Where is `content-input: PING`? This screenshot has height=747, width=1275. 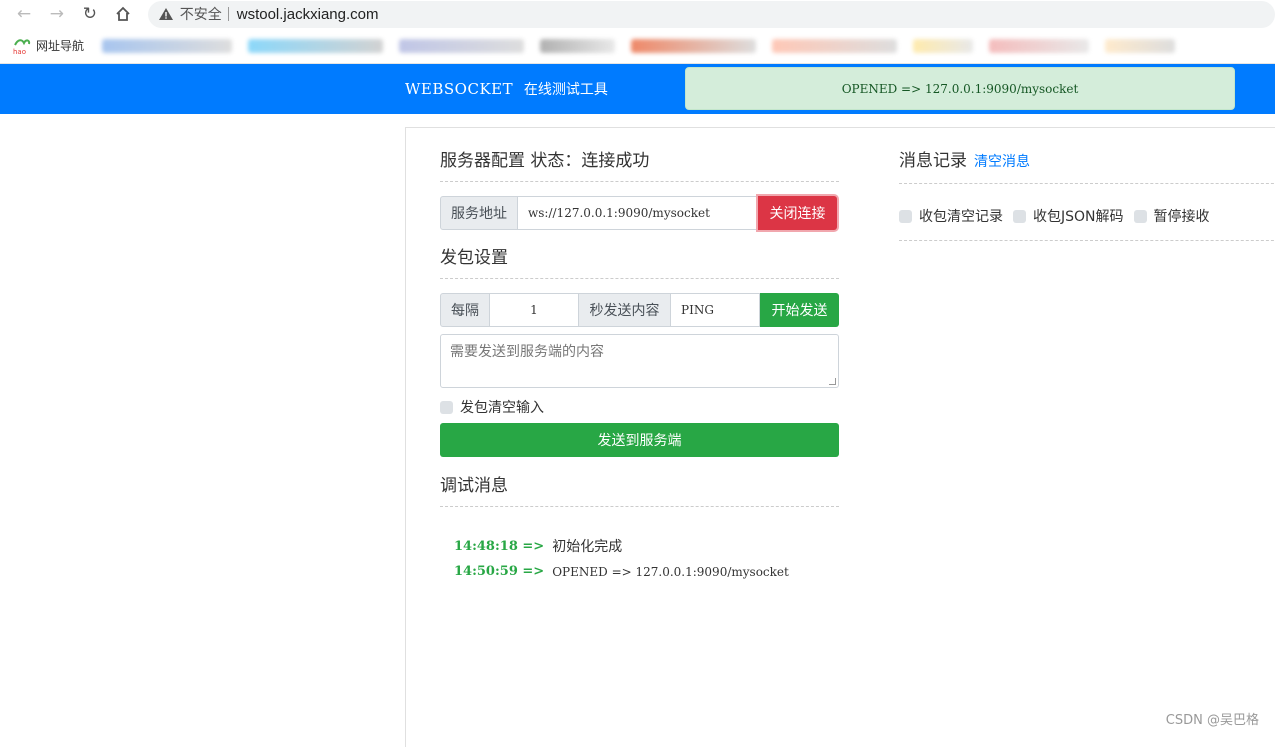 content-input: PING is located at coordinates (715, 310).